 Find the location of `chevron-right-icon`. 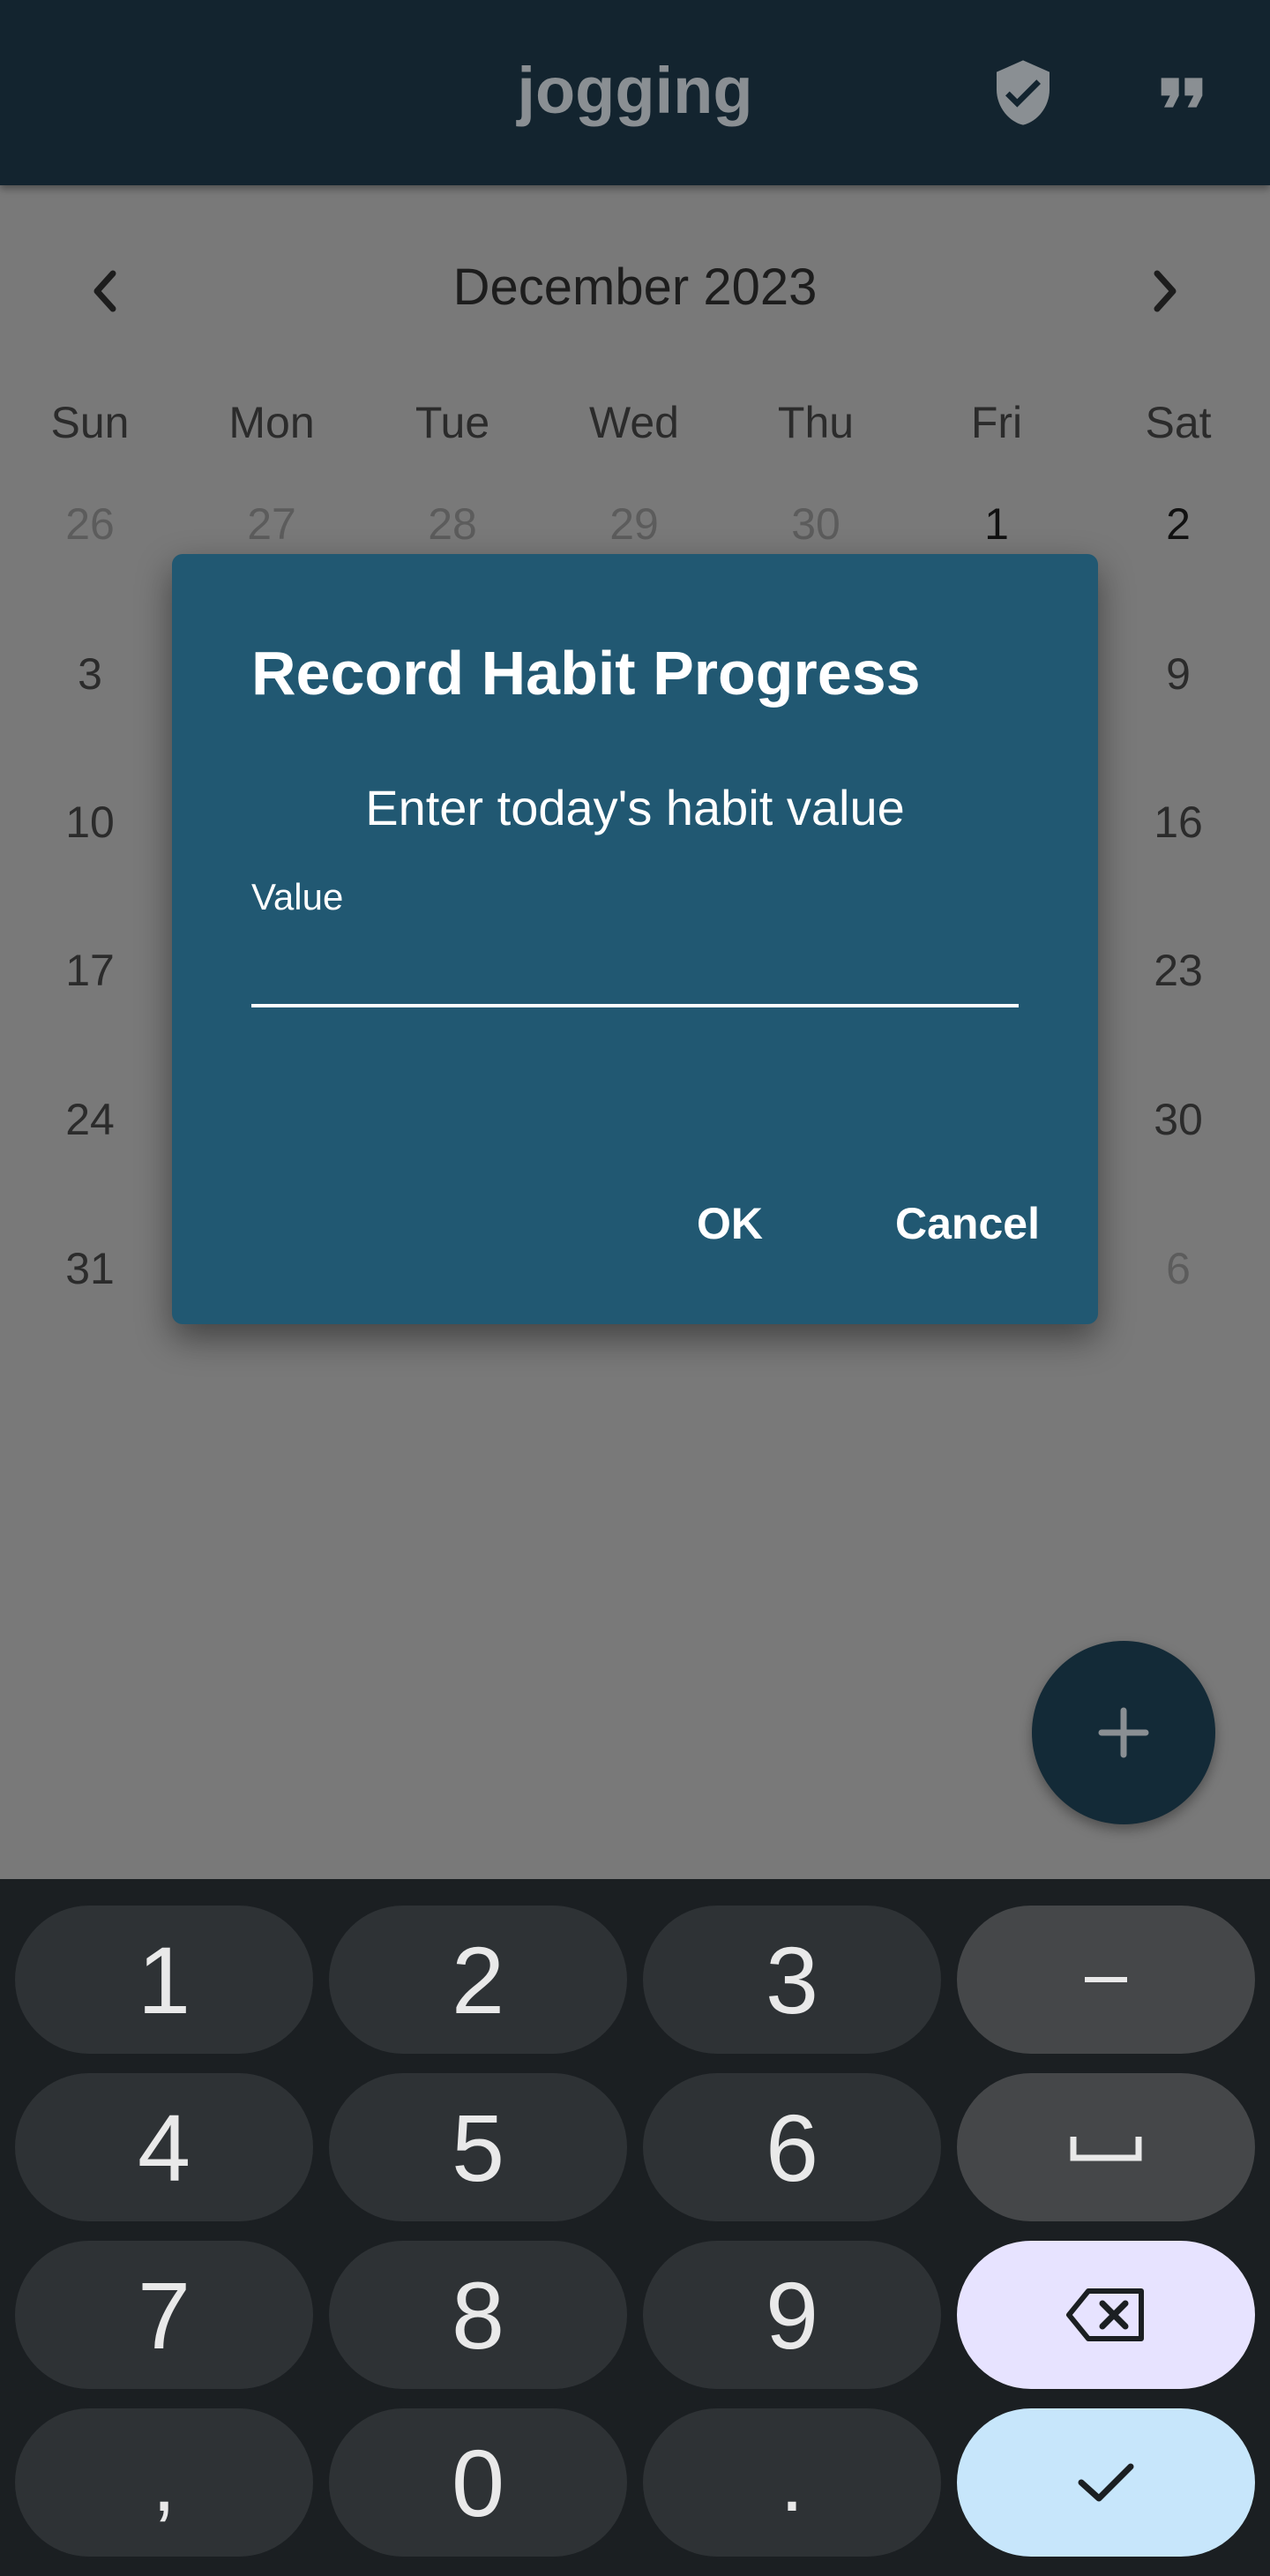

chevron-right-icon is located at coordinates (1165, 291).